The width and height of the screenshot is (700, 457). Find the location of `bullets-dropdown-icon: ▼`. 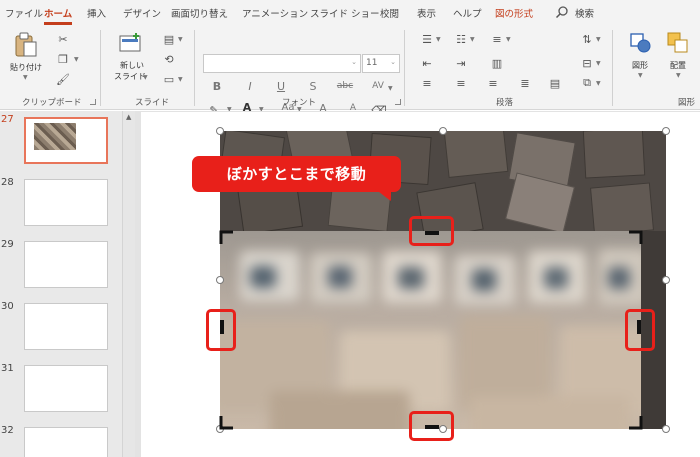

bullets-dropdown-icon: ▼ is located at coordinates (438, 39).